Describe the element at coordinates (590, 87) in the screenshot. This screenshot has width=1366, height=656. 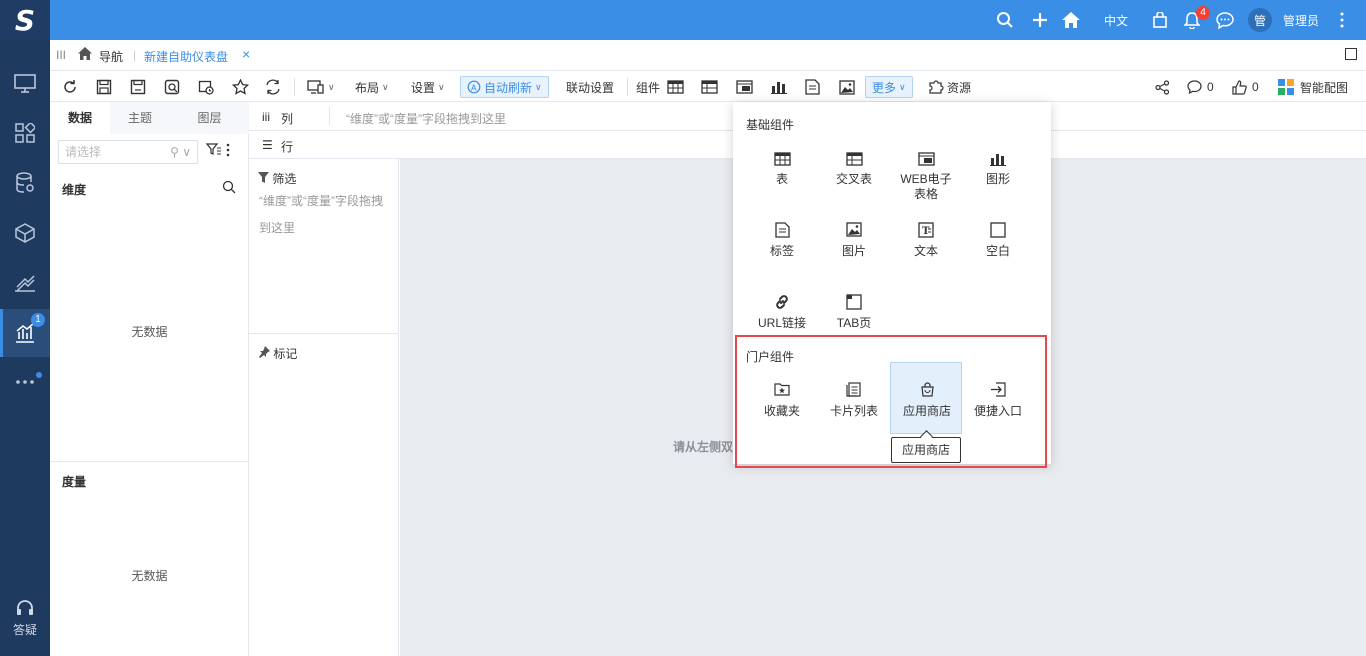
I see `link-settings-button: 联动设置` at that location.